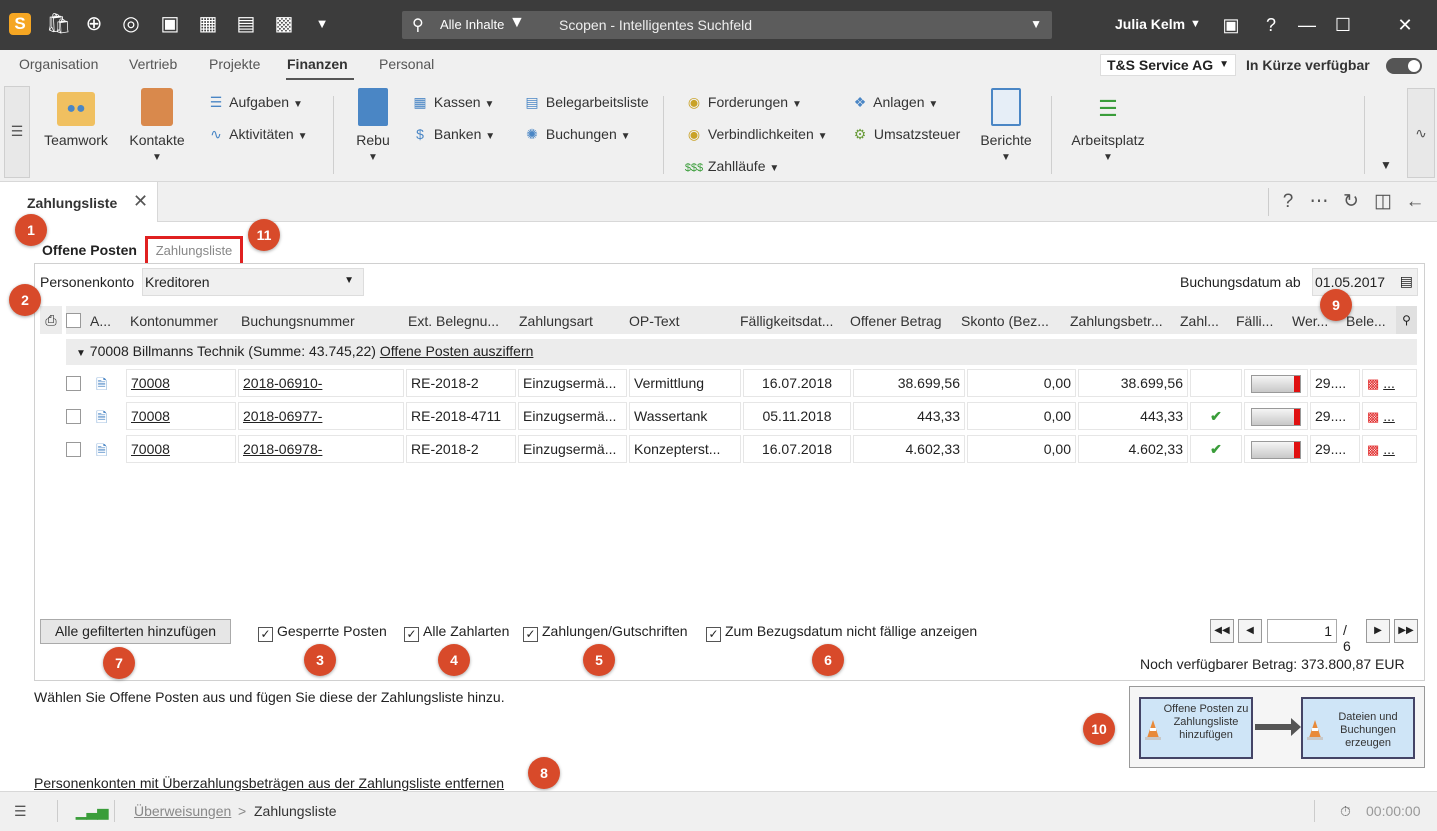 This screenshot has height=831, width=1437. What do you see at coordinates (170, 24) in the screenshot?
I see `camera-icon: ▣` at bounding box center [170, 24].